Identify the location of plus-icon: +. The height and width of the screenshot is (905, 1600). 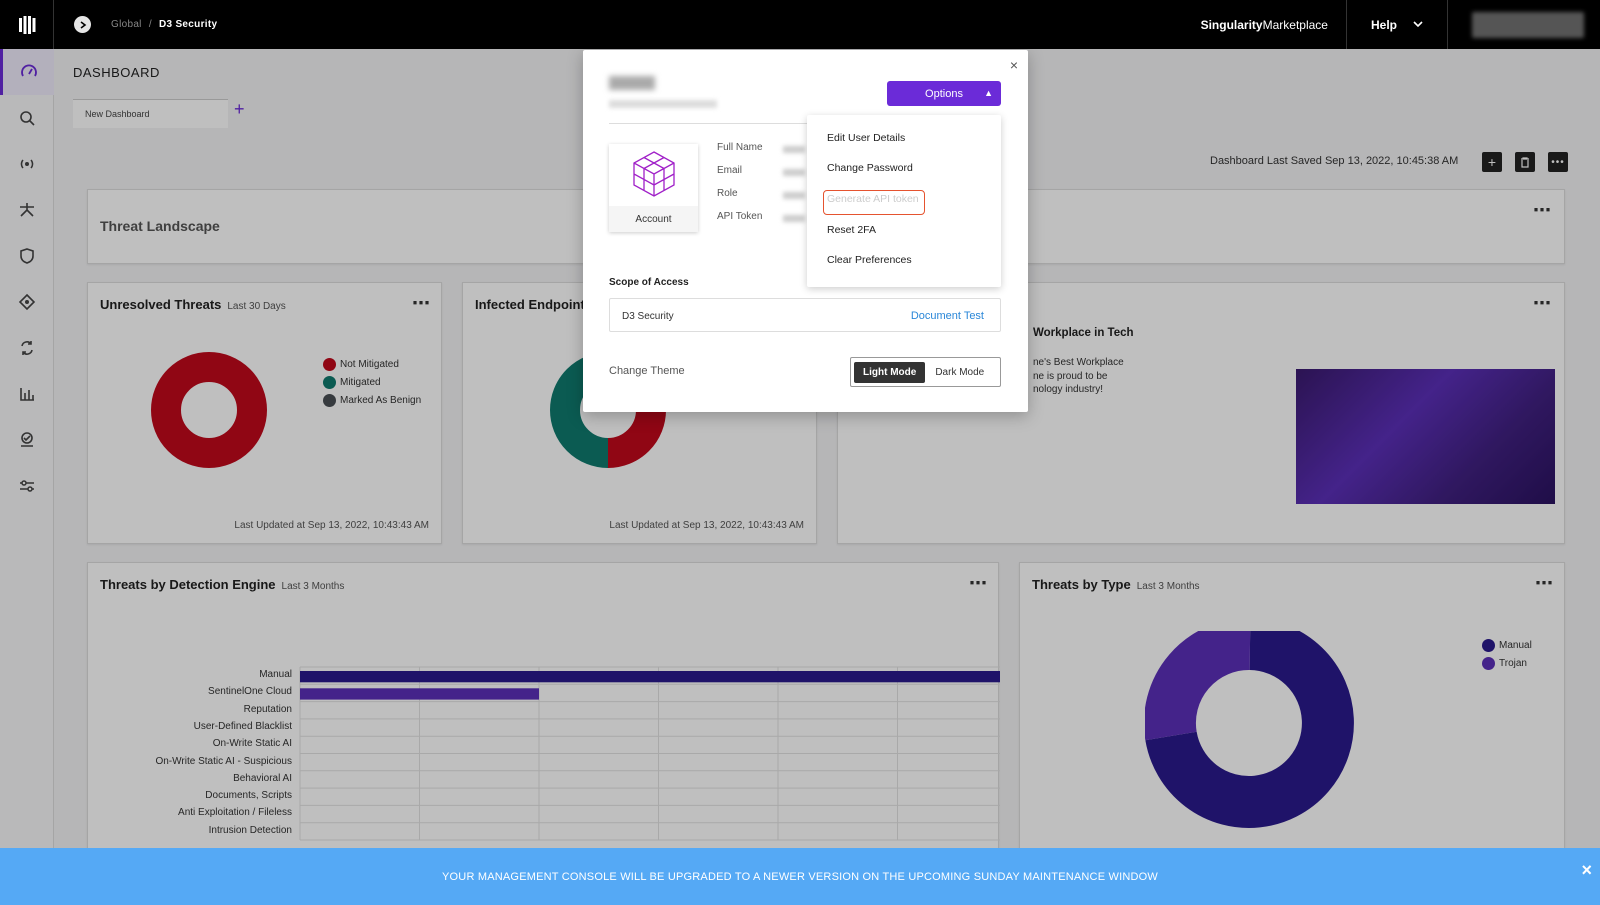
(1492, 162).